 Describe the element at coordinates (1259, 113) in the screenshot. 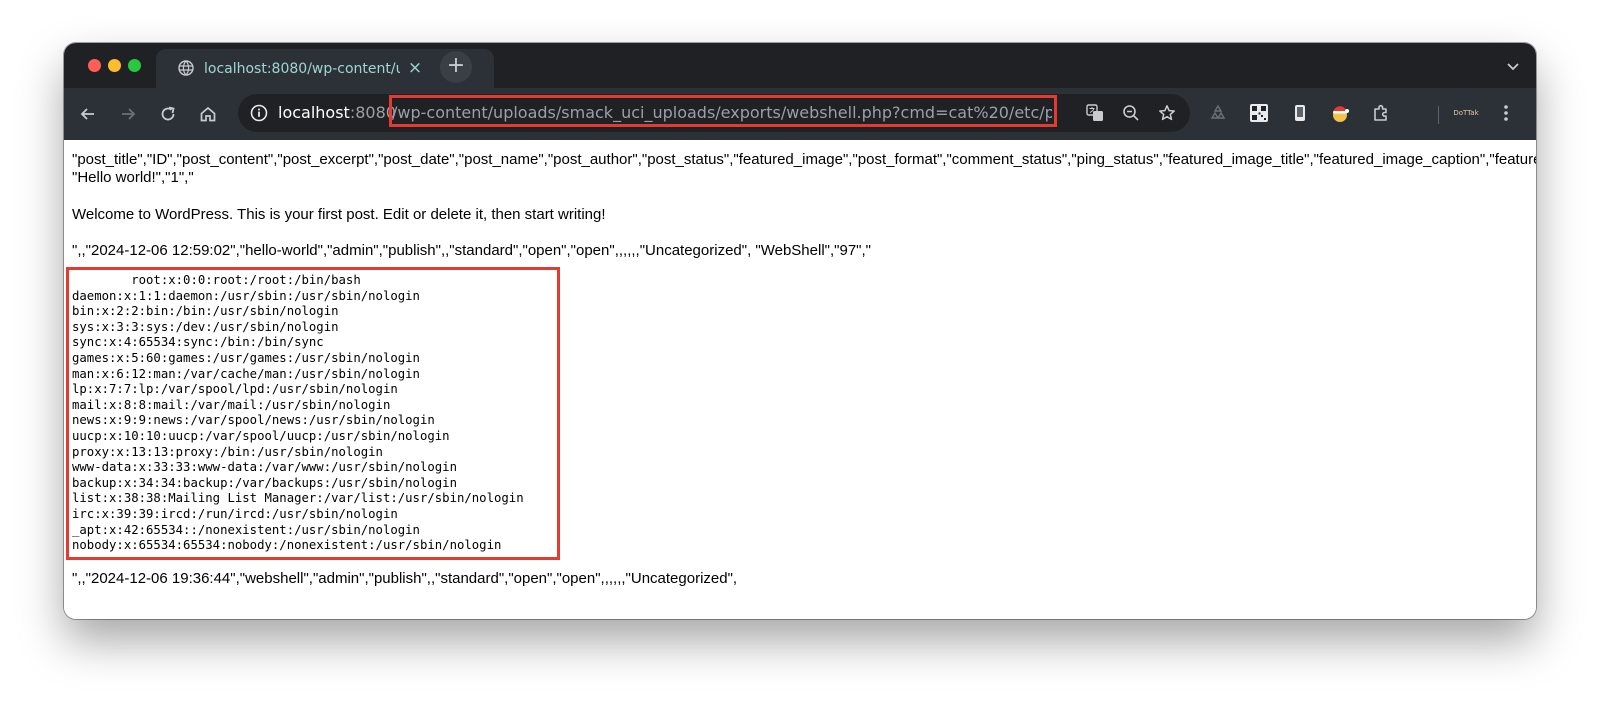

I see `qr-code-icon` at that location.